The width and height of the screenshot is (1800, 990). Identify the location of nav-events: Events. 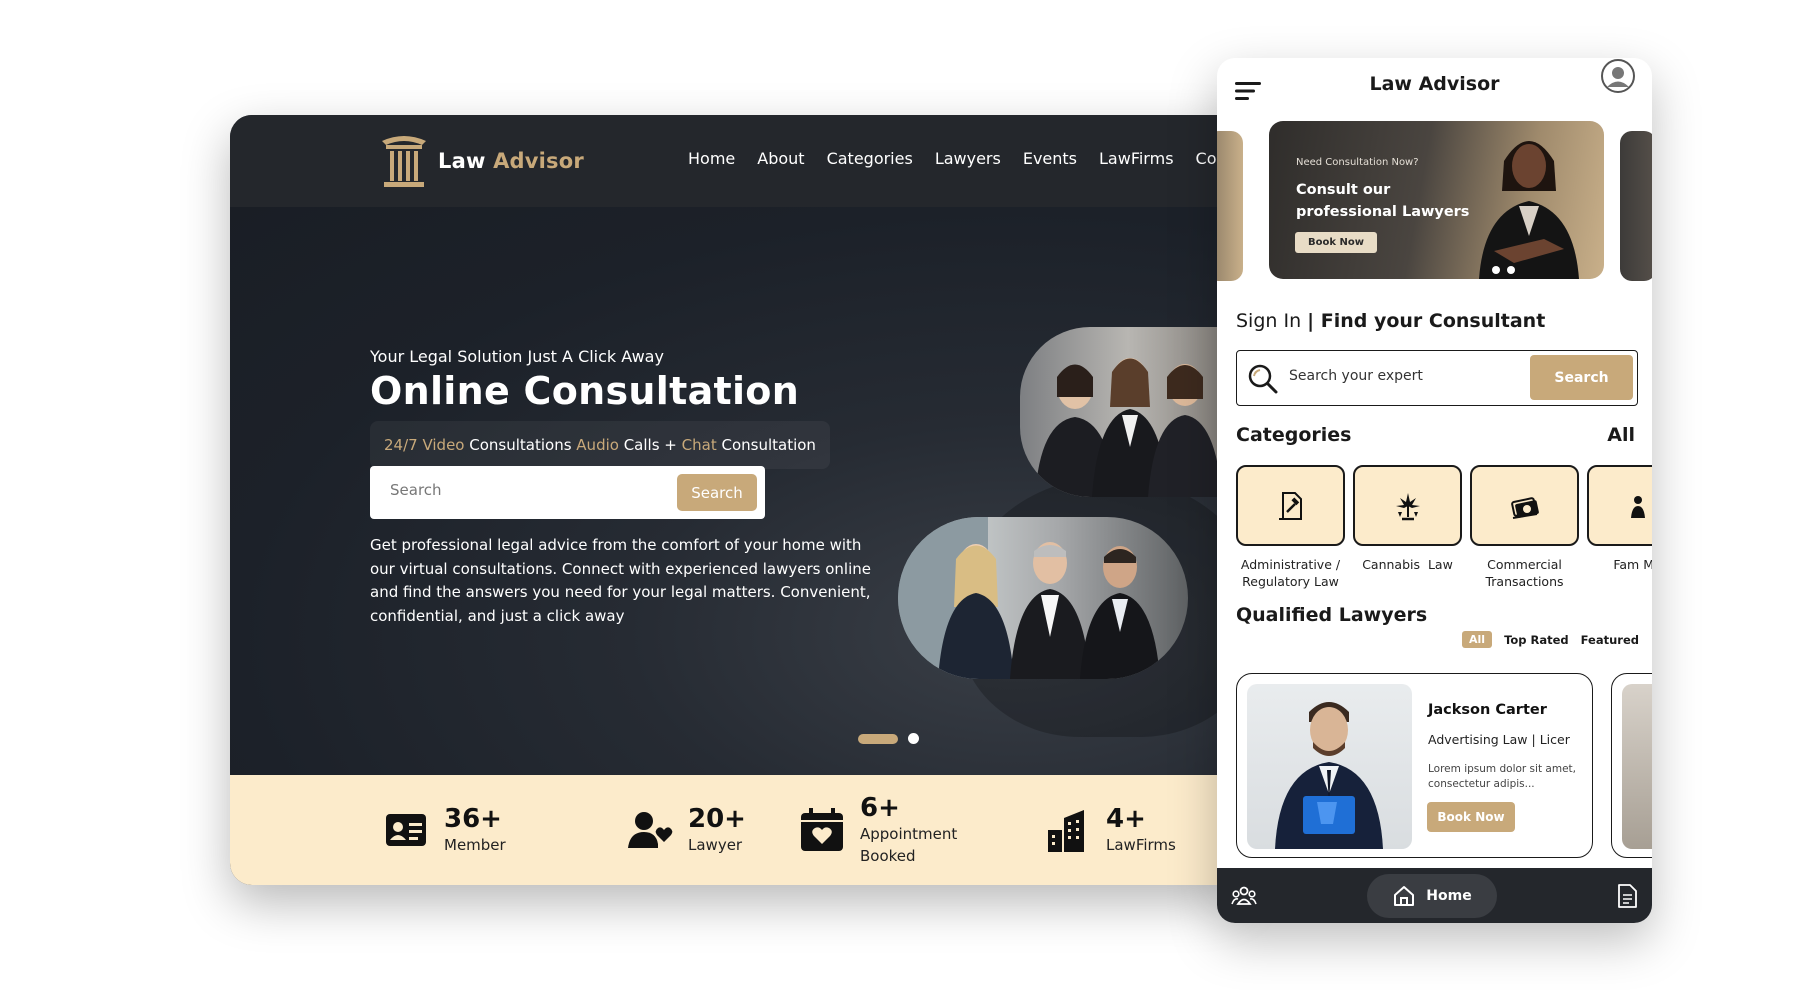
(1050, 158).